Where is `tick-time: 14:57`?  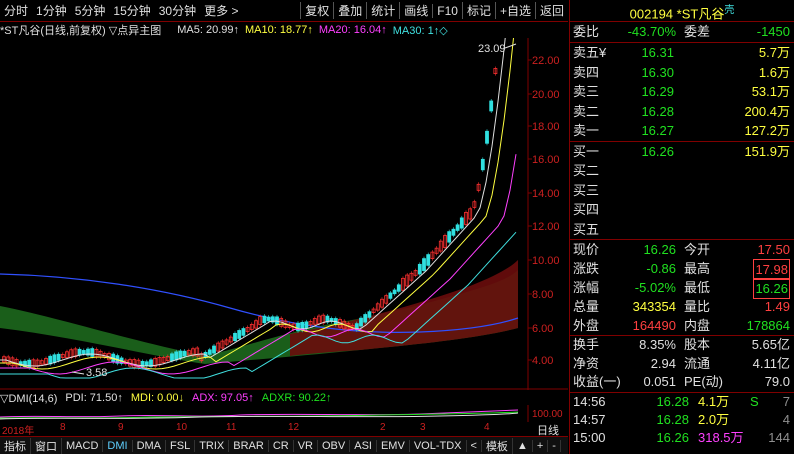
tick-time: 14:57 is located at coordinates (589, 419).